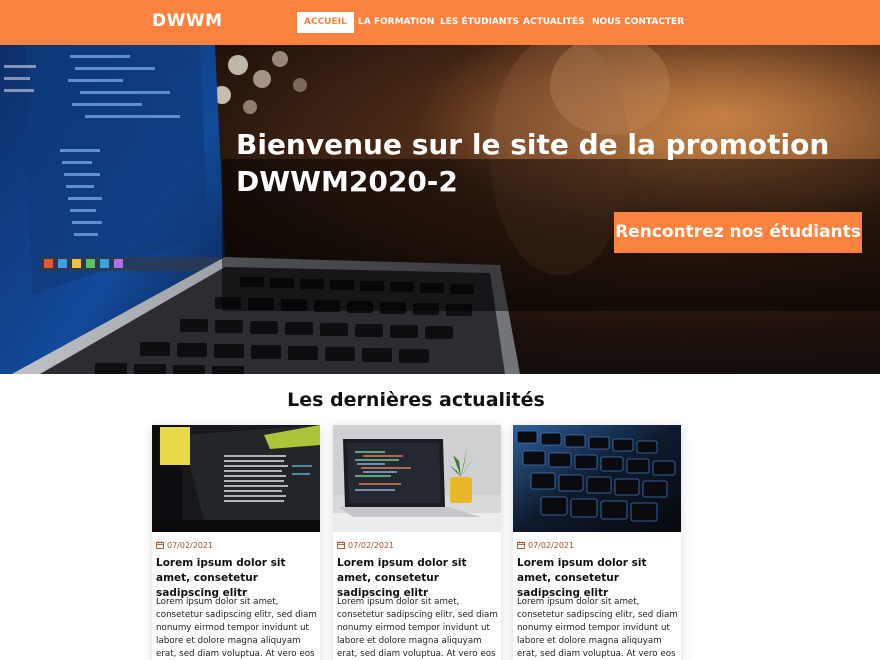  What do you see at coordinates (187, 21) in the screenshot?
I see `brand-logo: DWWM` at bounding box center [187, 21].